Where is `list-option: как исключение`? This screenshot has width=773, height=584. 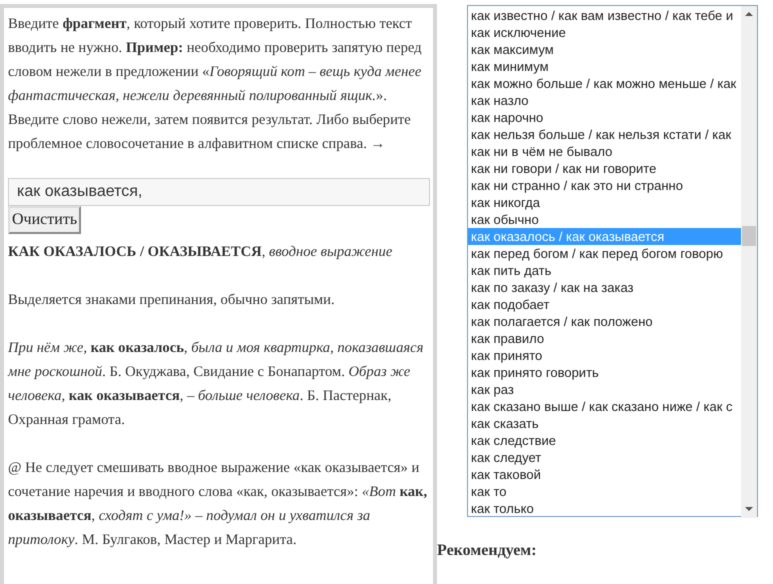
list-option: как исключение is located at coordinates (604, 32).